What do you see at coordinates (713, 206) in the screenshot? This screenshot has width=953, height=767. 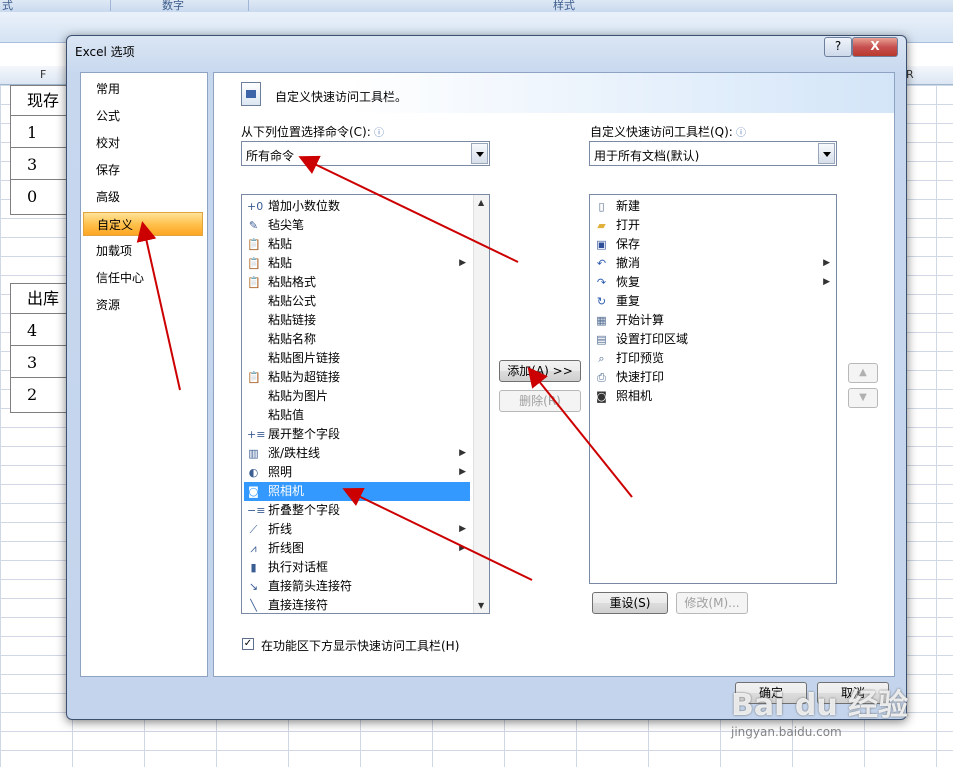 I see `toolbar-list-item: ▯ 新建` at bounding box center [713, 206].